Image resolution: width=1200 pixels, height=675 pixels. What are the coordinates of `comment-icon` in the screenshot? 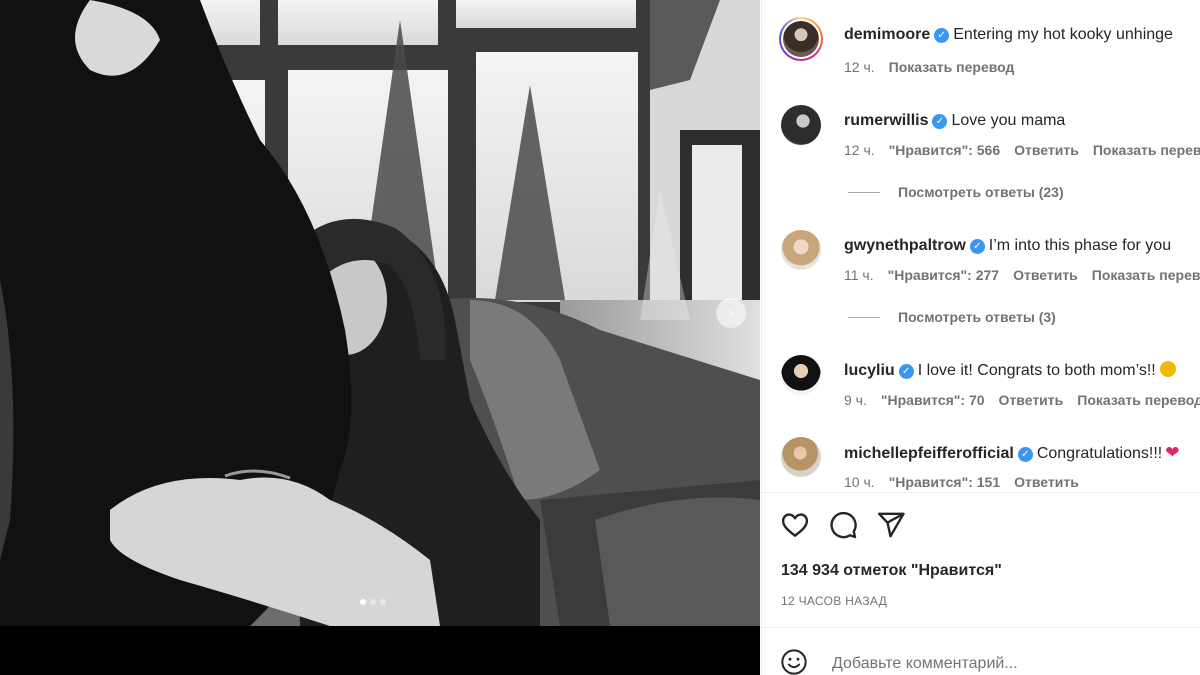 It's located at (843, 525).